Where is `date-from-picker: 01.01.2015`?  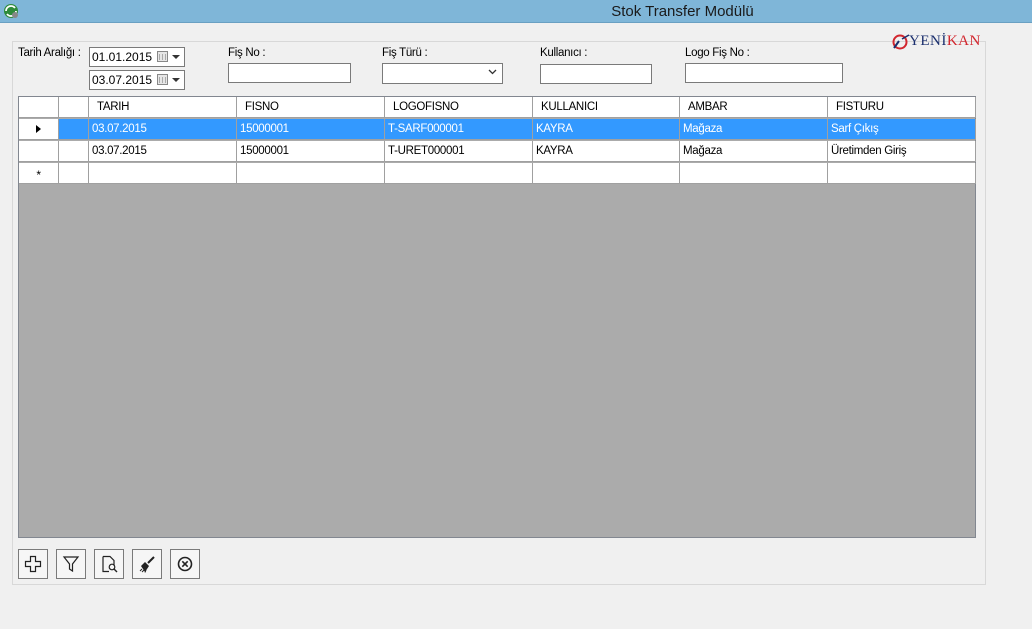
date-from-picker: 01.01.2015 is located at coordinates (137, 57).